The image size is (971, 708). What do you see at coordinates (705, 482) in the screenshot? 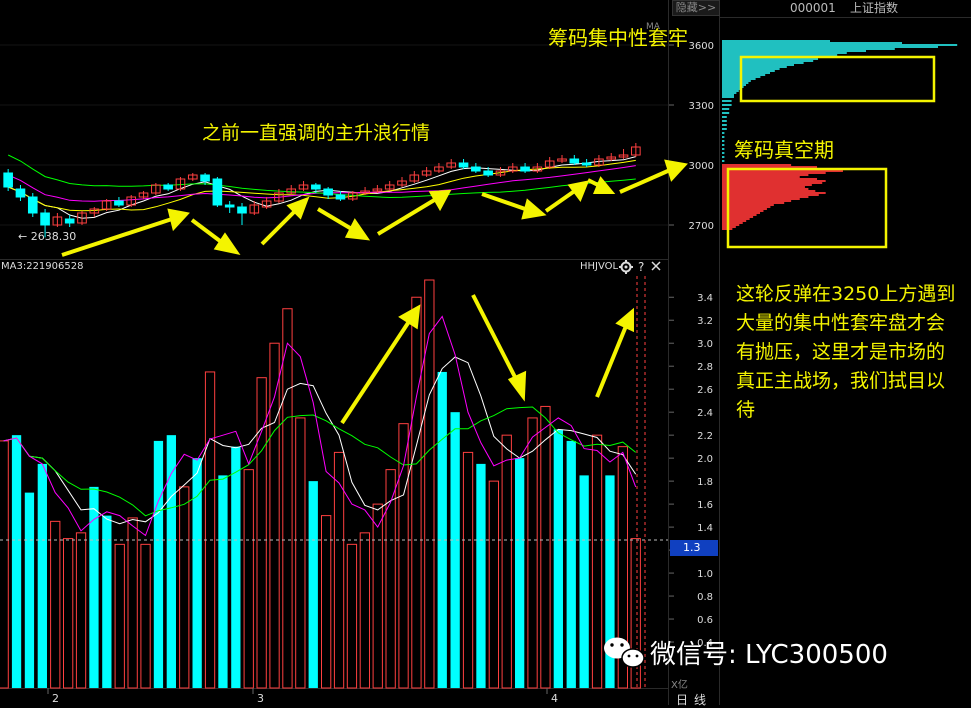
I see `volume-tick-label: 1.8` at bounding box center [705, 482].